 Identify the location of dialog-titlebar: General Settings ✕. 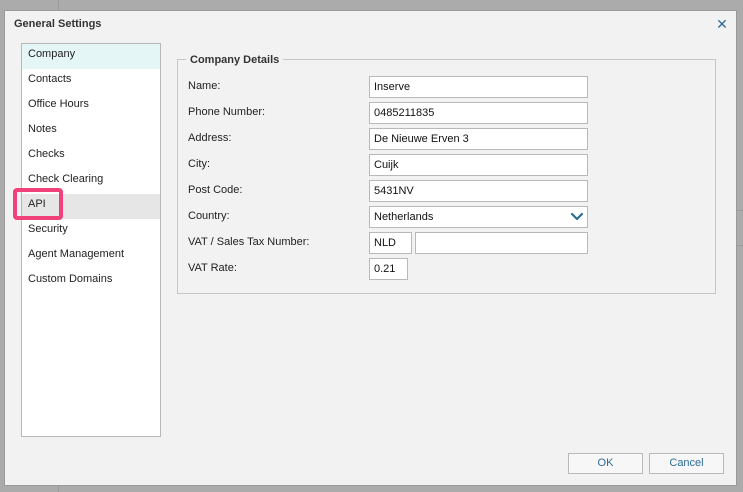
(370, 25).